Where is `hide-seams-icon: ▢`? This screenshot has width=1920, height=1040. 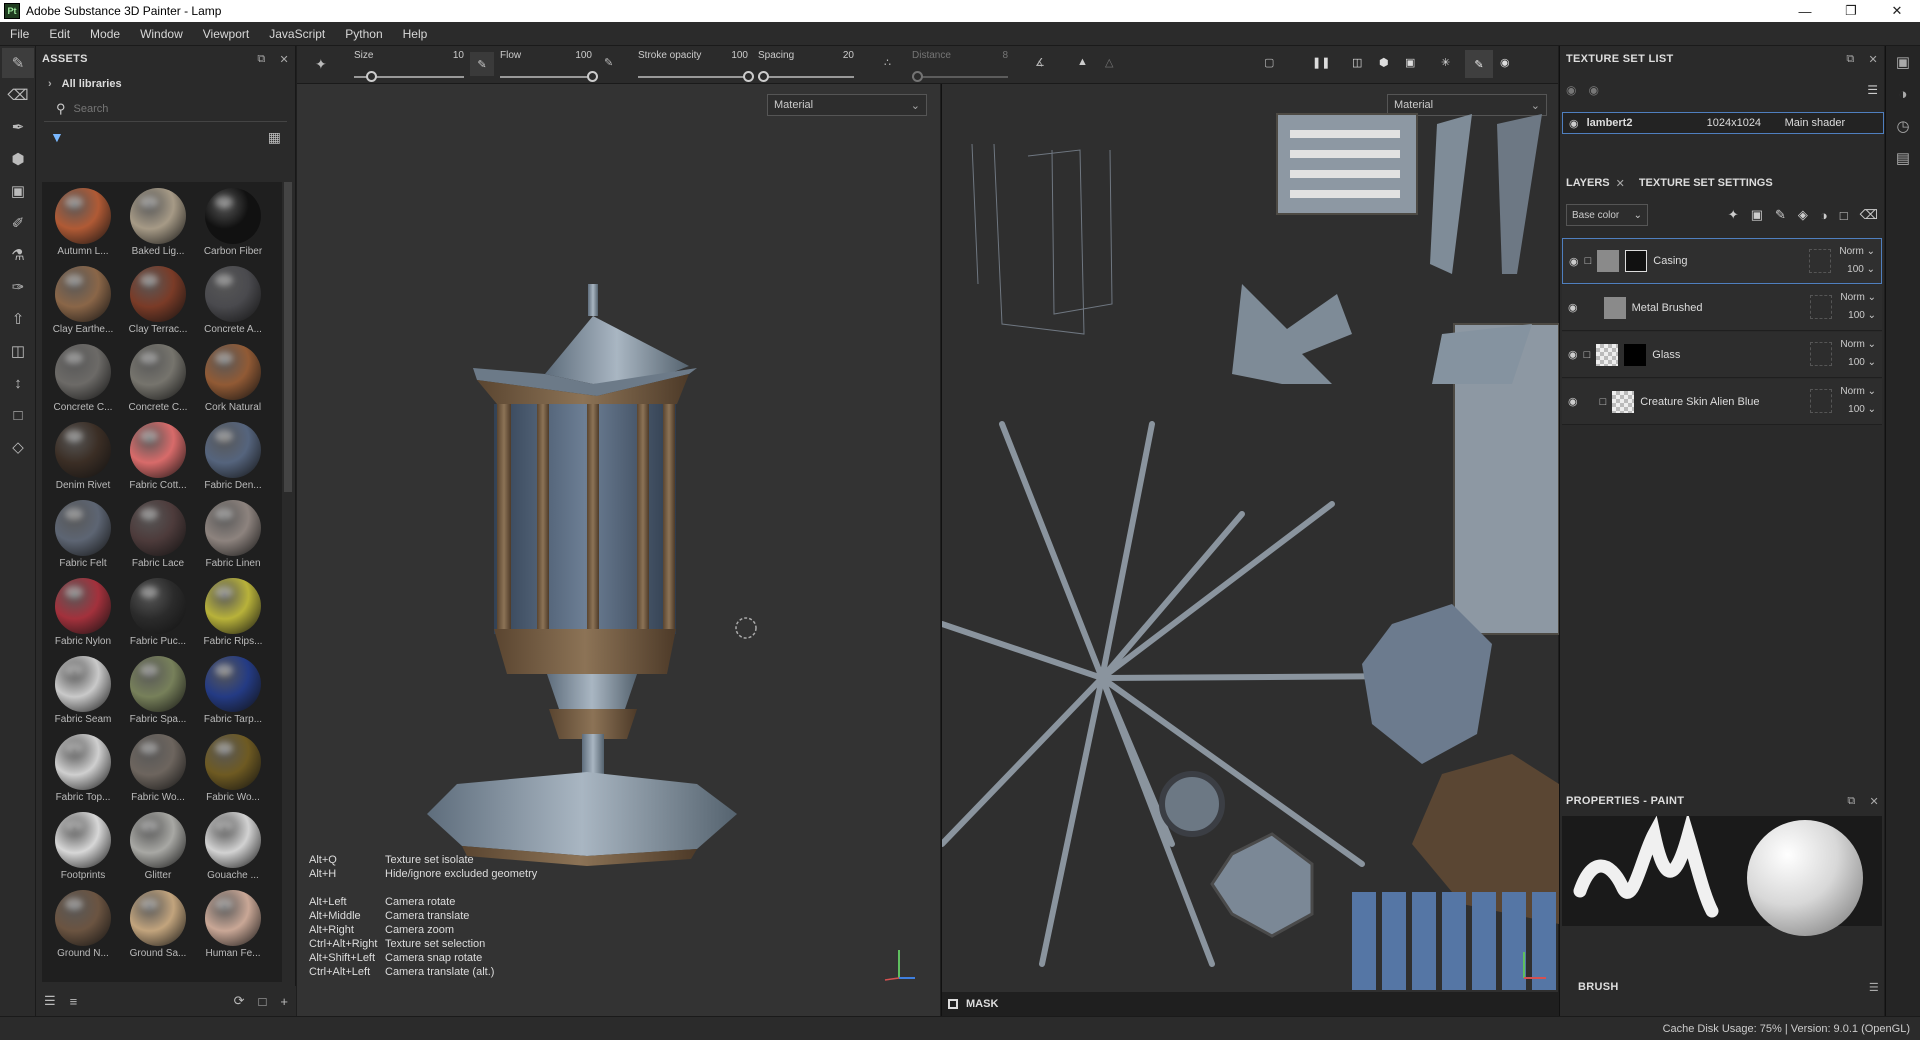 hide-seams-icon: ▢ is located at coordinates (1269, 62).